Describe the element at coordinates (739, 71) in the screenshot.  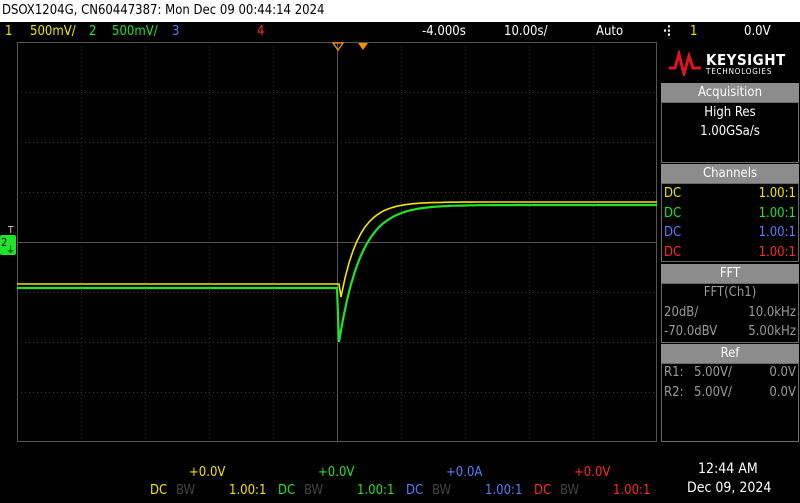
I see `brand-sub: TECHNOLOGIES` at that location.